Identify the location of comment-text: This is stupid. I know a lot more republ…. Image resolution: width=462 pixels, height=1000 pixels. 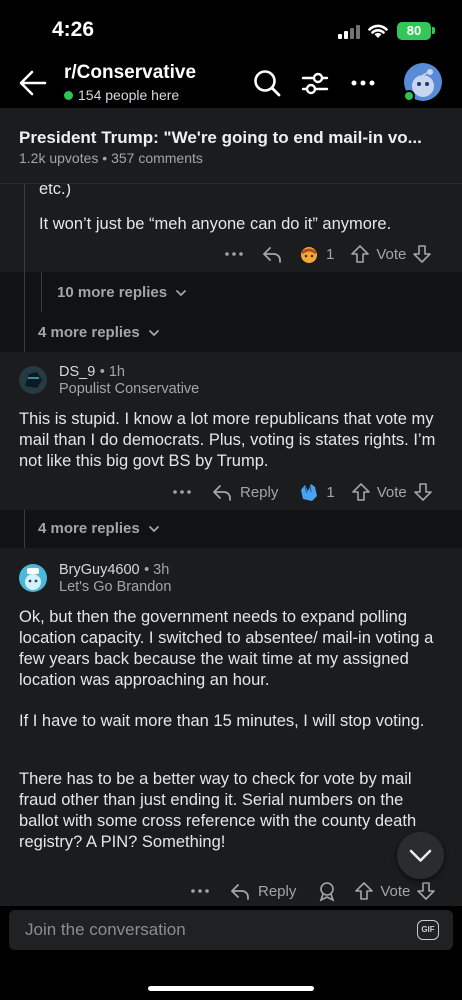
(227, 440).